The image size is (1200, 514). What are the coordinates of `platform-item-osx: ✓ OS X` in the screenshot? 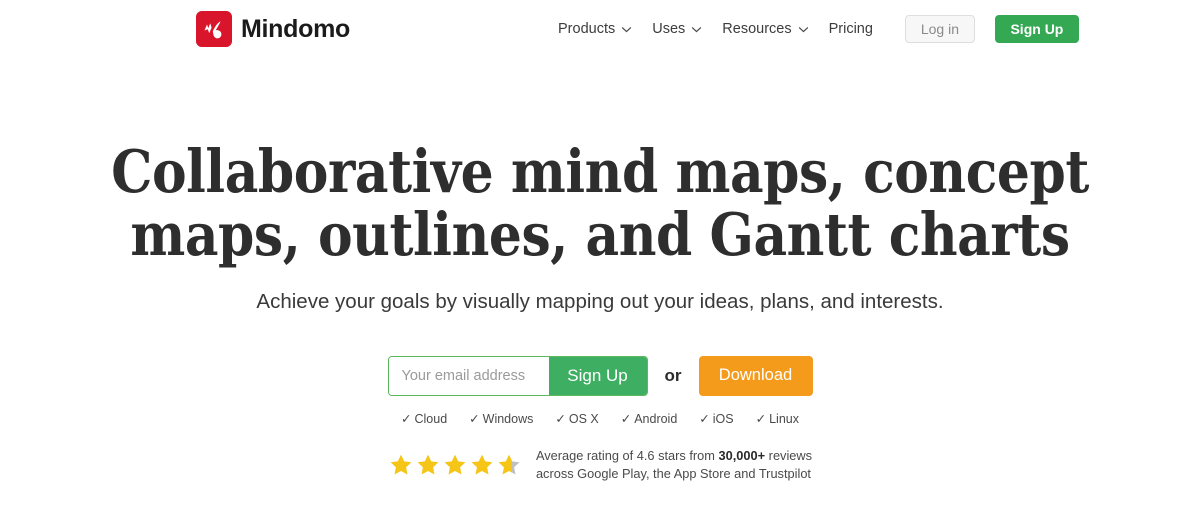 It's located at (576, 418).